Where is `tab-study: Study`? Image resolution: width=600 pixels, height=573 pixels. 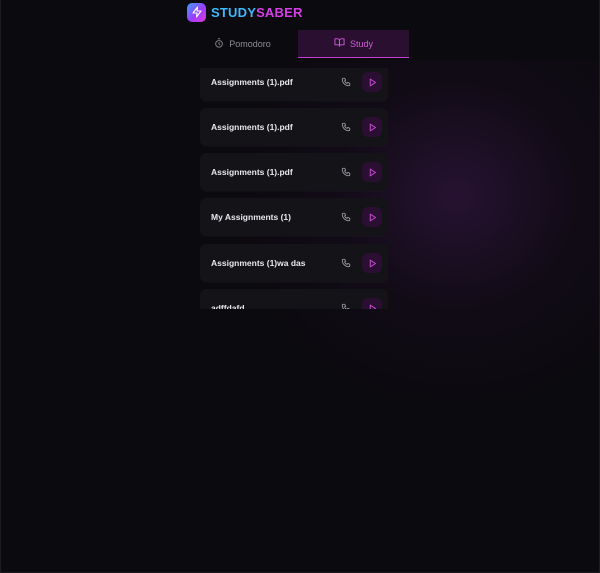 tab-study: Study is located at coordinates (353, 44).